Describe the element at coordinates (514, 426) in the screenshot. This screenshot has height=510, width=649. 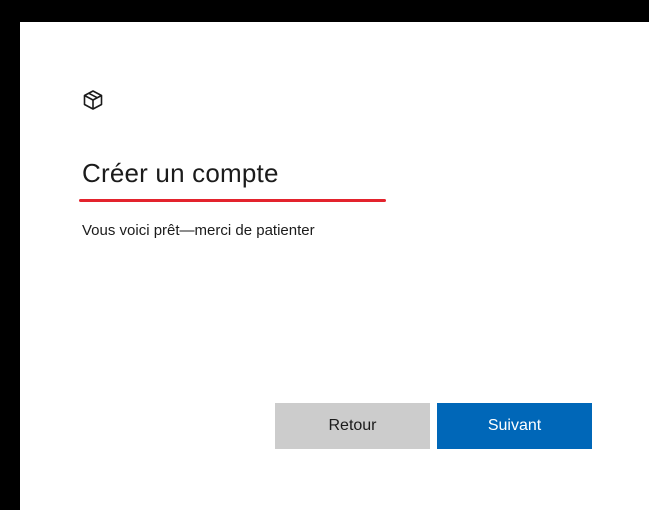
I see `next-button: Suivant` at that location.